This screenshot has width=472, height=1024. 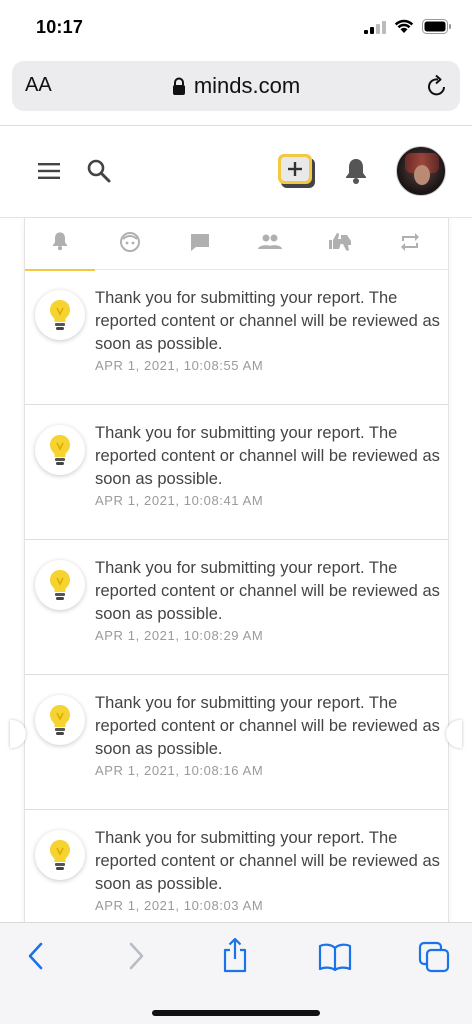 What do you see at coordinates (136, 958) in the screenshot?
I see `forward-button` at bounding box center [136, 958].